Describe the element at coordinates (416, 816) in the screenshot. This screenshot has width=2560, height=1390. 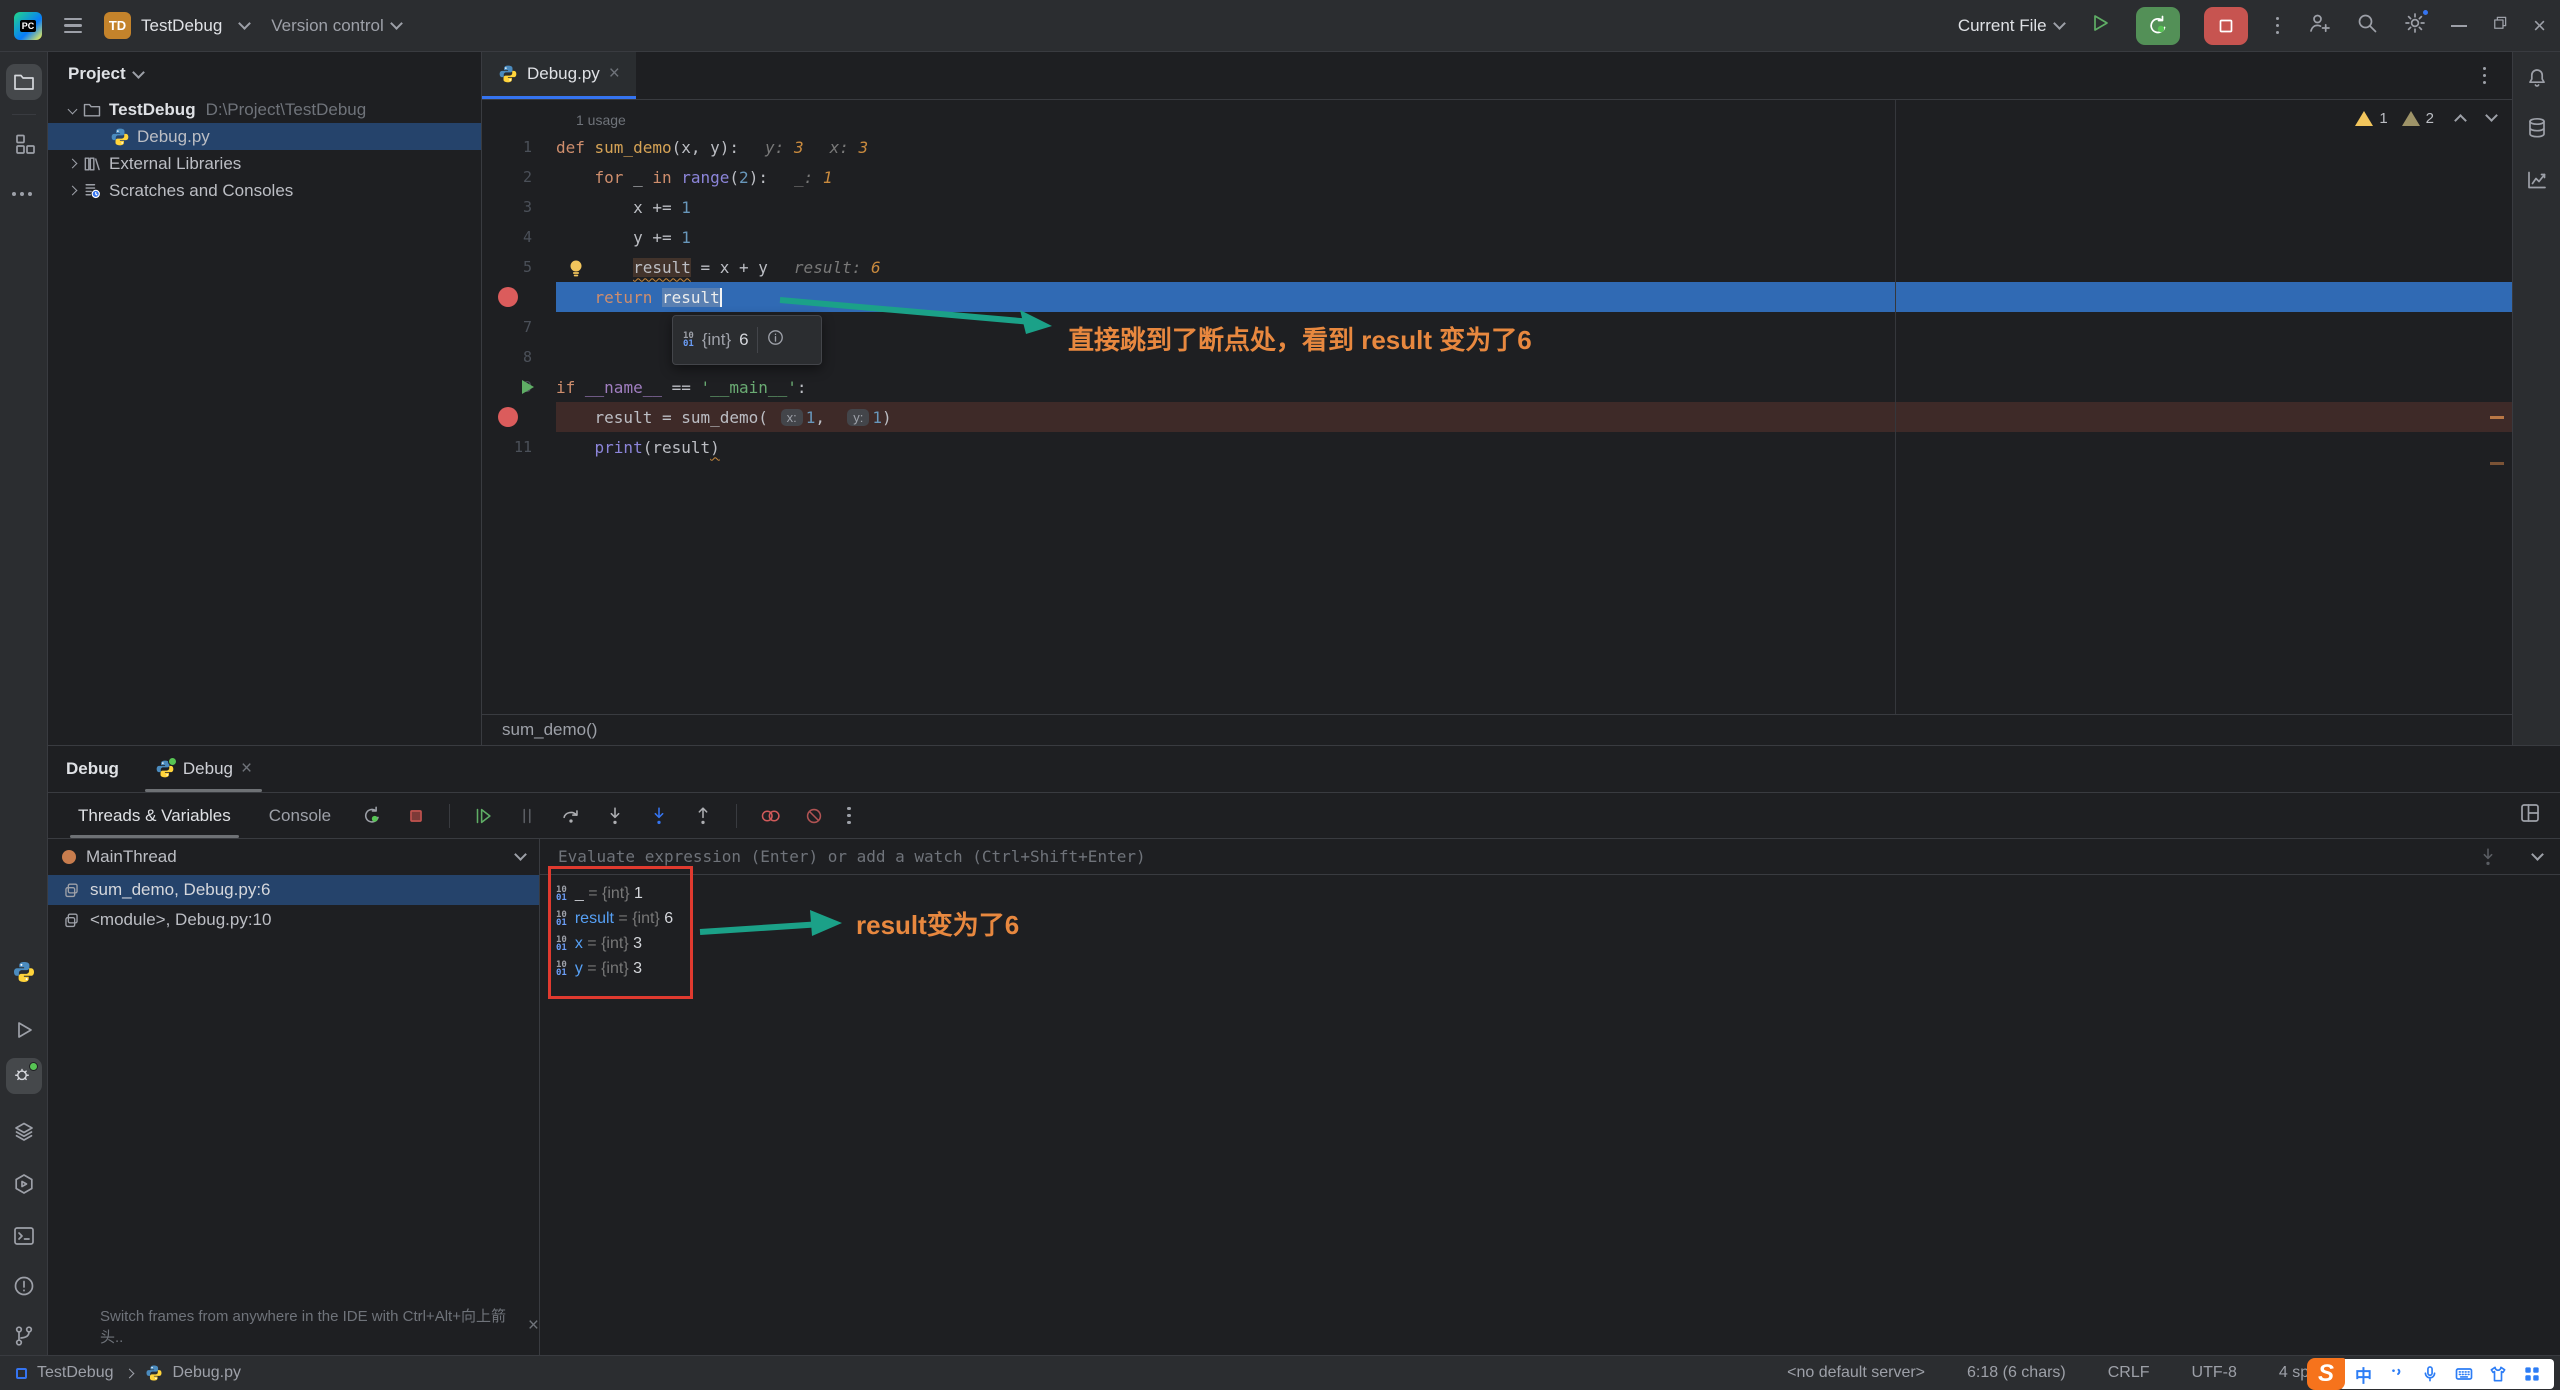
I see `stop-icon` at that location.